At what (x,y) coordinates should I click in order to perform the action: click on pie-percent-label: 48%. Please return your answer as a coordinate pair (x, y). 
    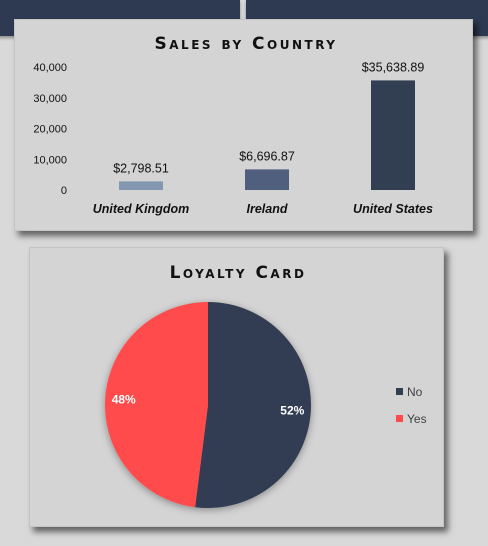
    Looking at the image, I should click on (124, 400).